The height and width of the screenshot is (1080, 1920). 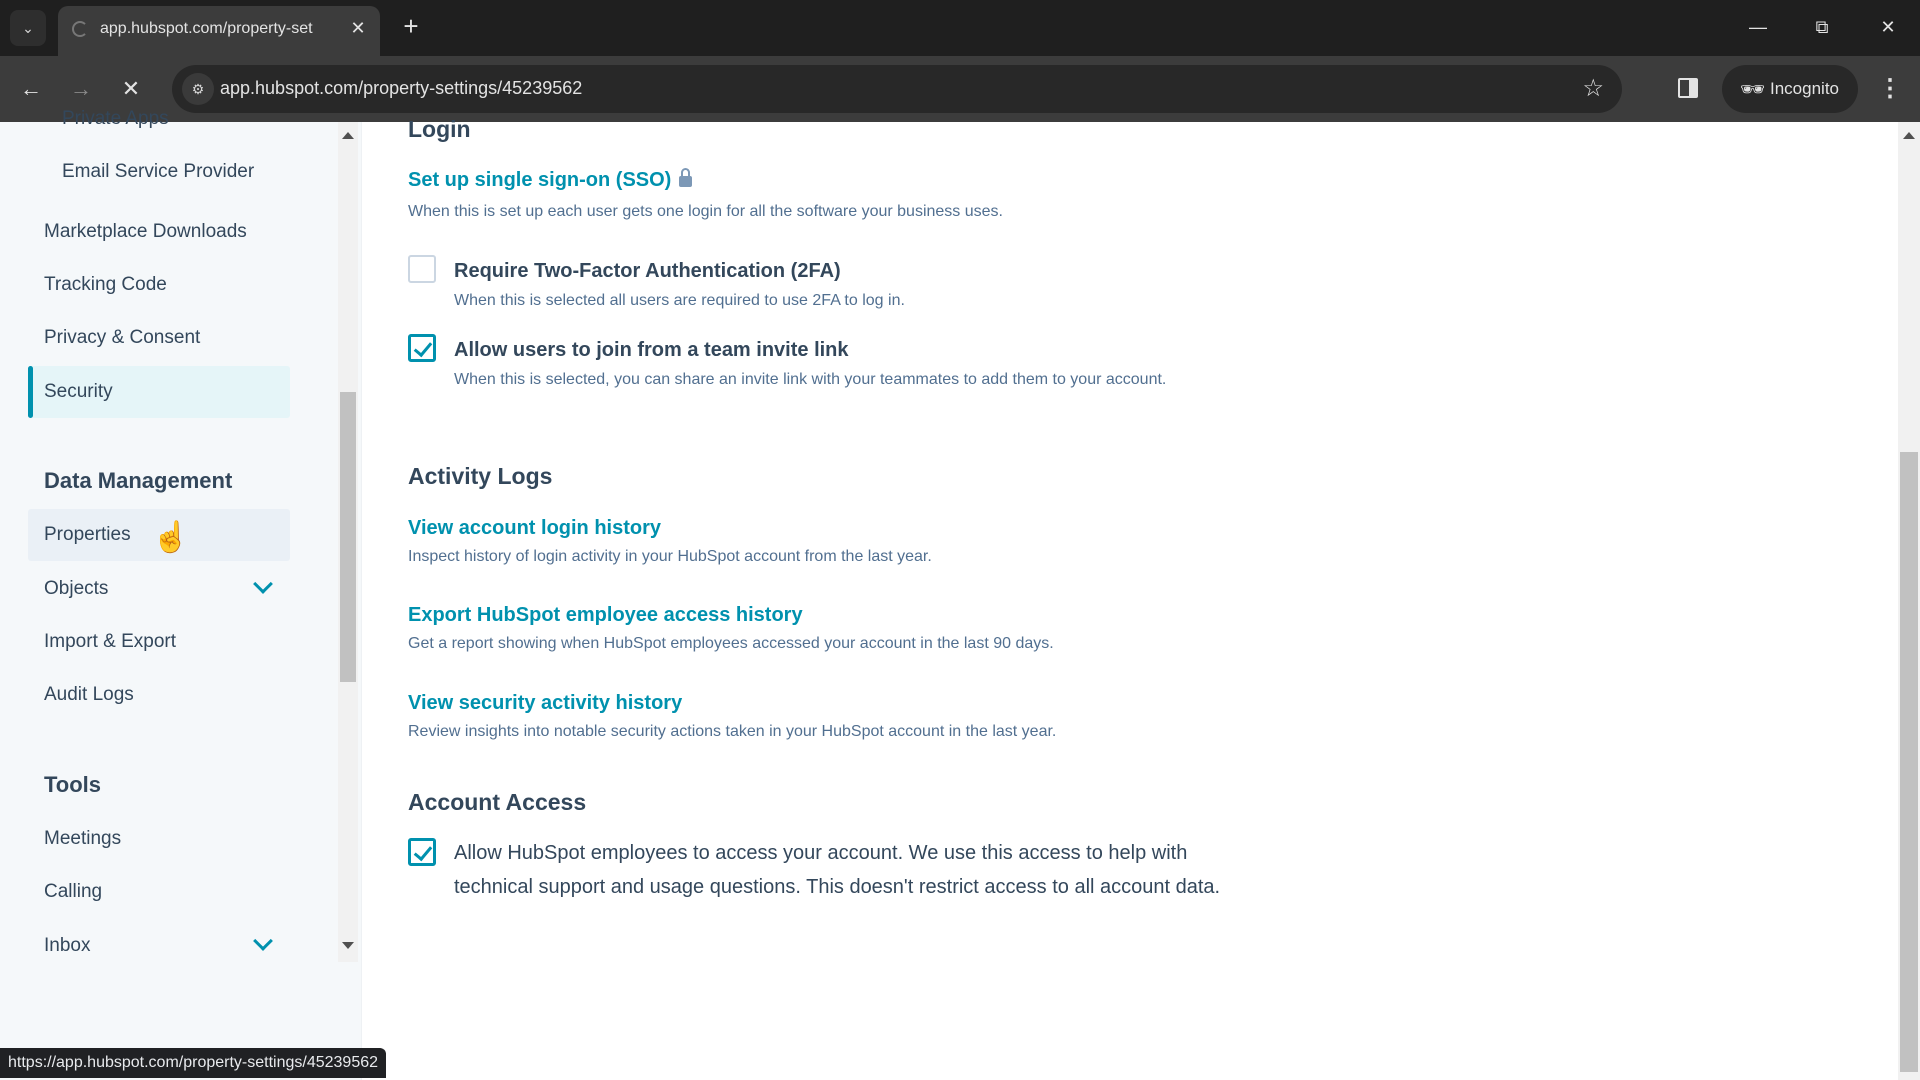 What do you see at coordinates (1804, 88) in the screenshot?
I see `incognito-label: Incognito` at bounding box center [1804, 88].